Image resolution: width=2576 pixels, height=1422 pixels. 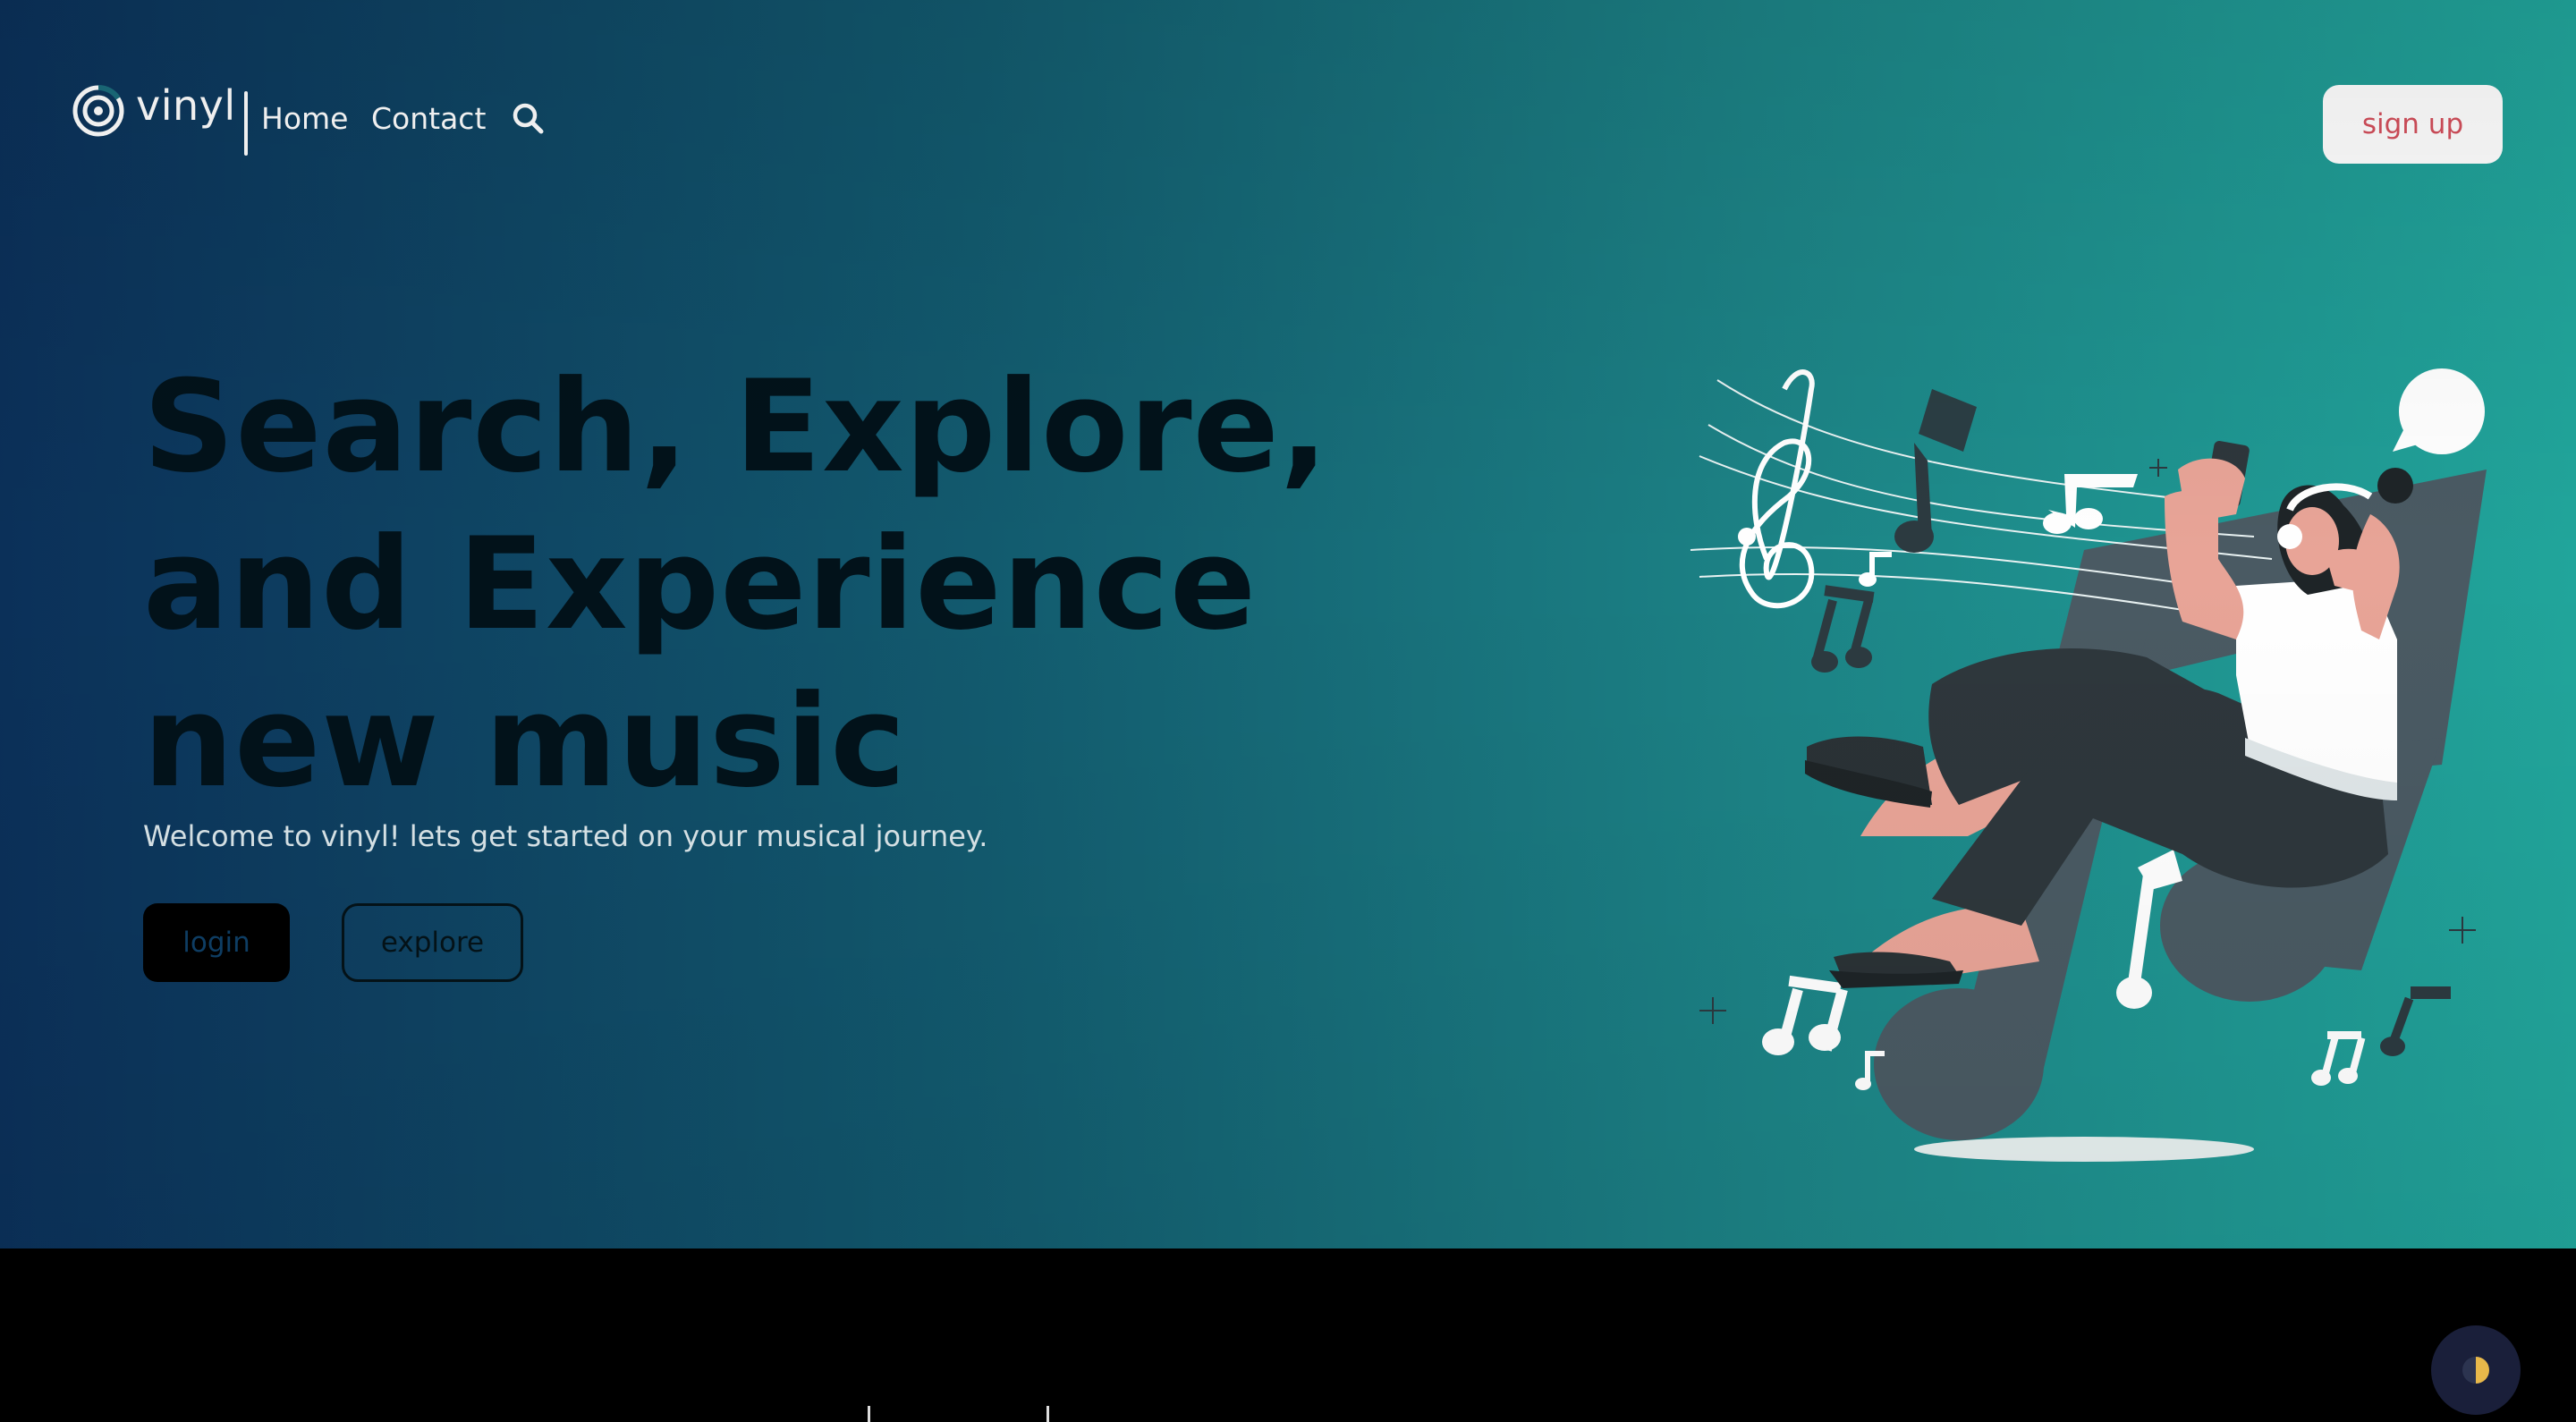 I want to click on headline-line: Search, Explore,, so click(x=736, y=427).